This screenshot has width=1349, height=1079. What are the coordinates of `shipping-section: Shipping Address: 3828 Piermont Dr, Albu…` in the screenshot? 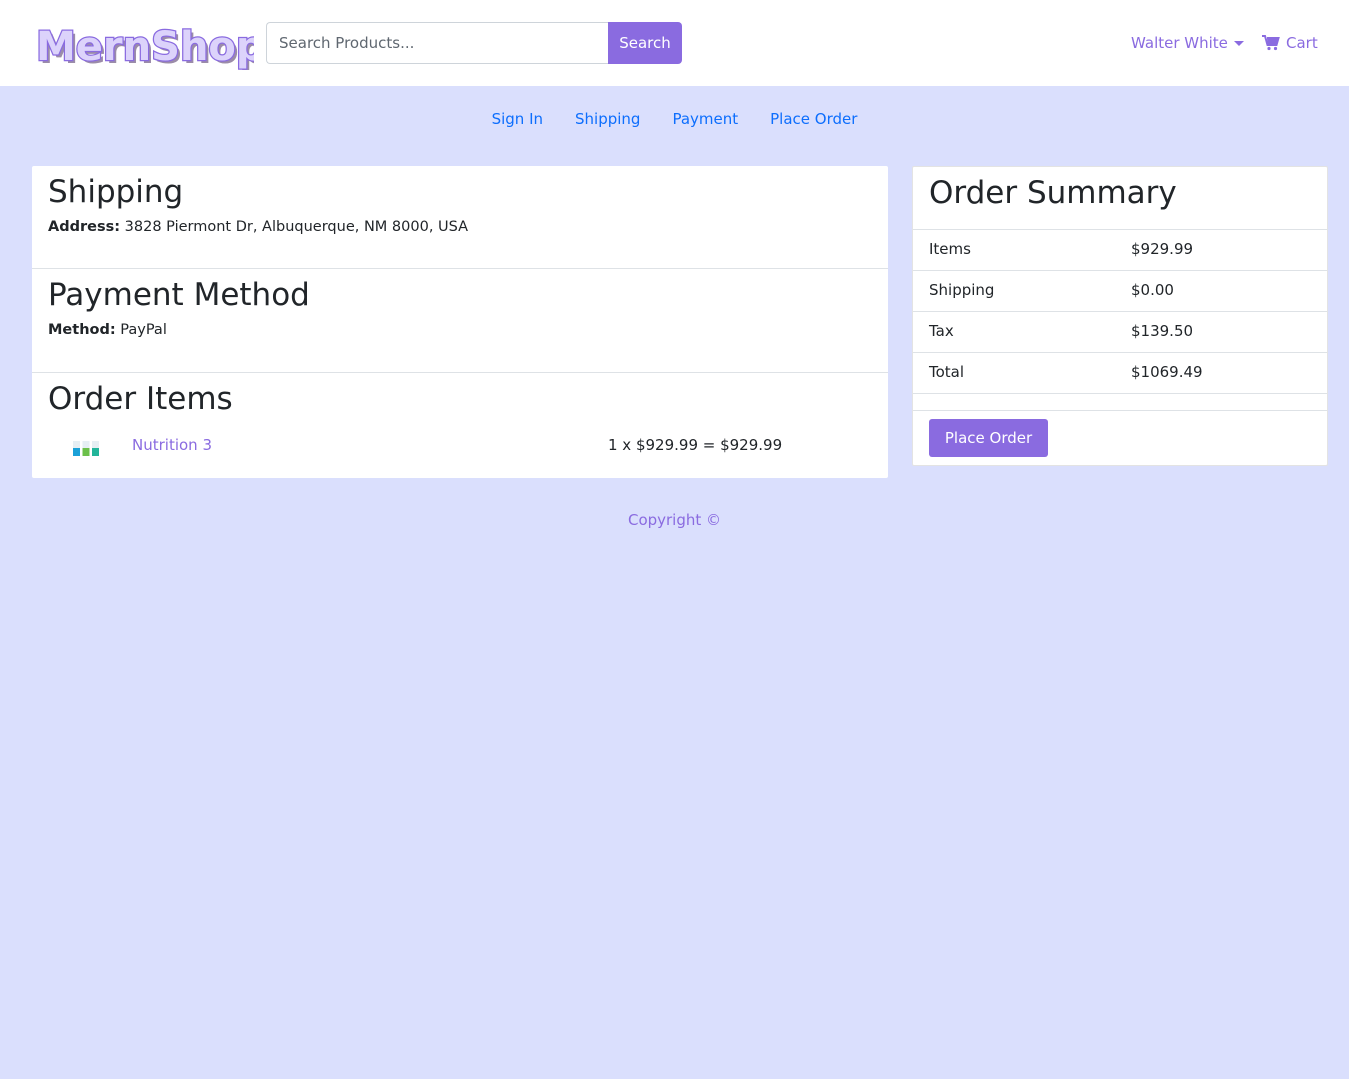 It's located at (460, 204).